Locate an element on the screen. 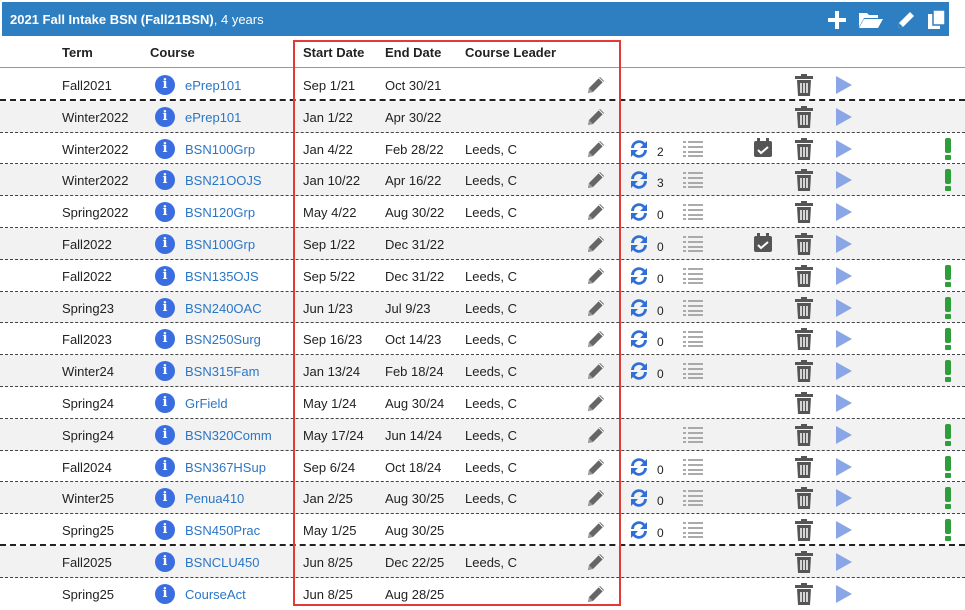 The width and height of the screenshot is (965, 610). course-link: BSN21OOJS is located at coordinates (223, 180).